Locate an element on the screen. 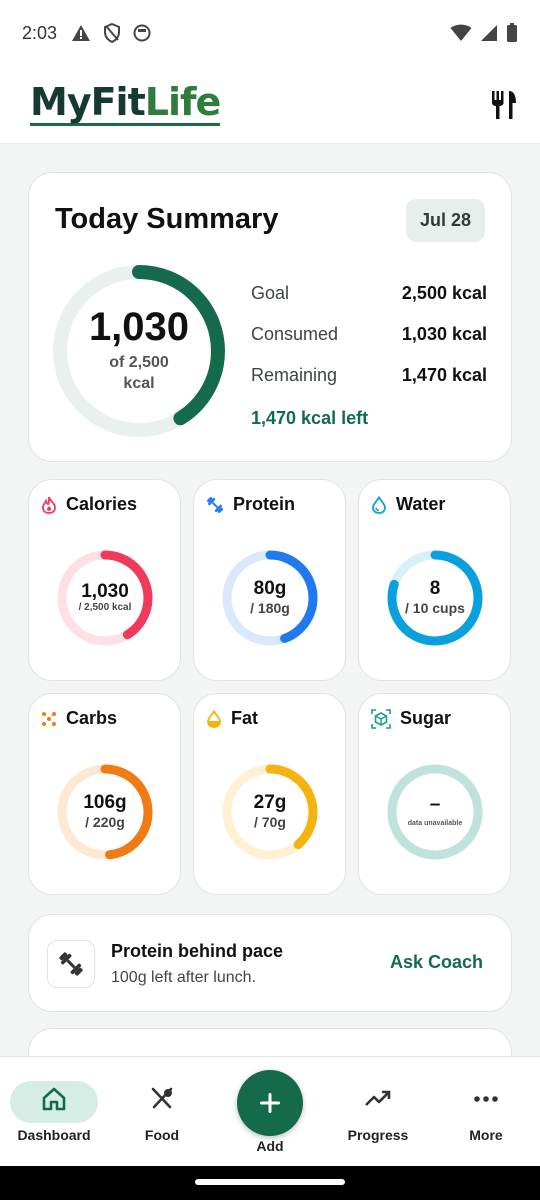 The width and height of the screenshot is (540, 1200). ask-coach-button: Ask Coach is located at coordinates (436, 962).